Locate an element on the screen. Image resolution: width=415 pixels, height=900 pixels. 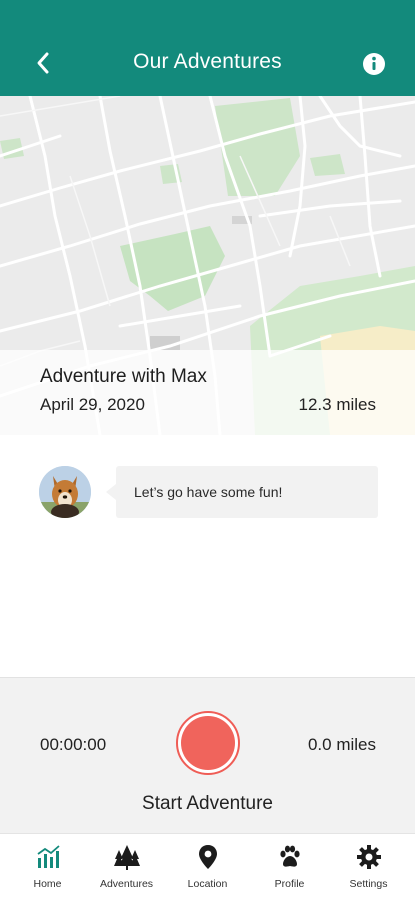
info-circle-icon is located at coordinates (374, 64).